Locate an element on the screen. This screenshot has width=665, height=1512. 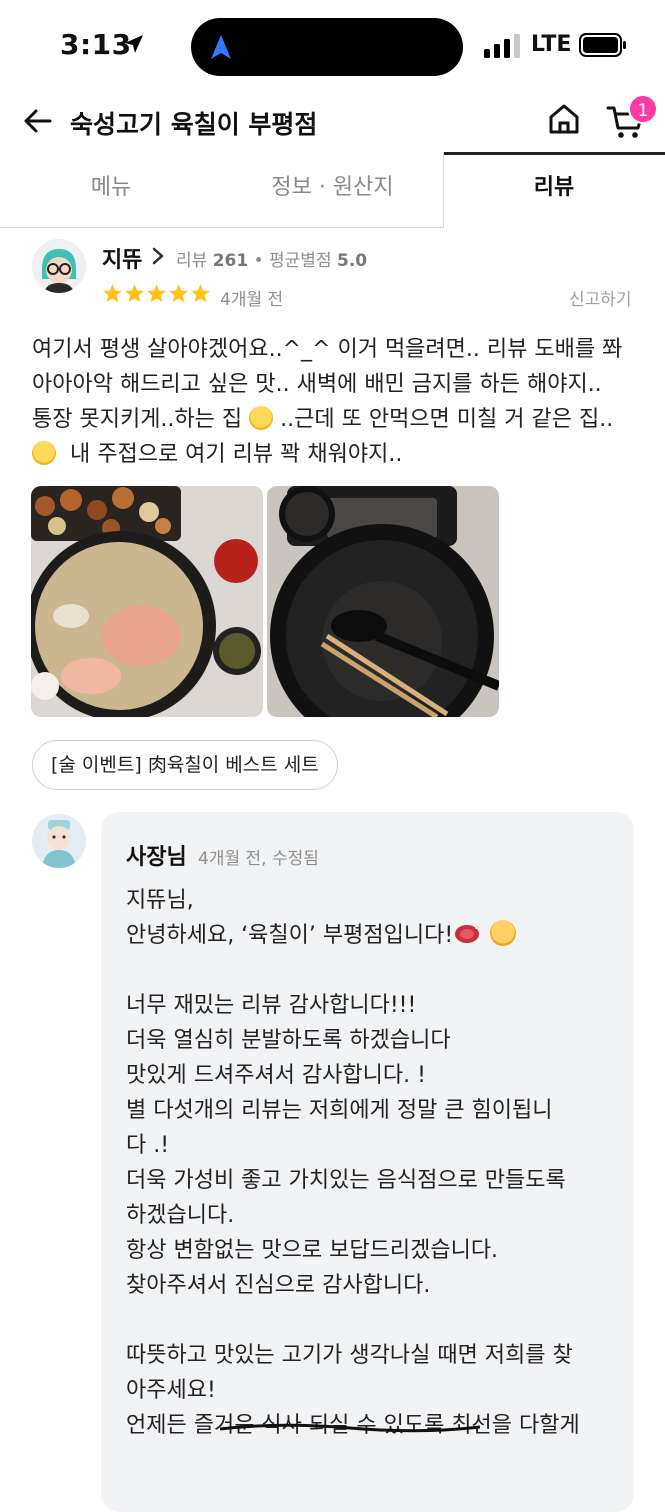
reviewer-name: 지뜌 is located at coordinates (122, 258).